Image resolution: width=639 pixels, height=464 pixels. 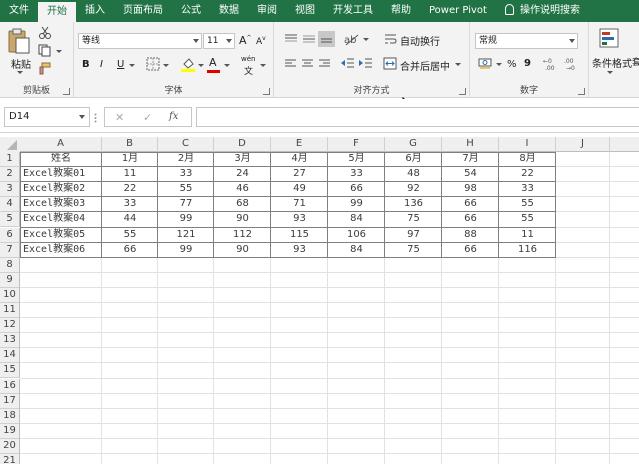 I want to click on shrink-font-button: Av, so click(x=261, y=41).